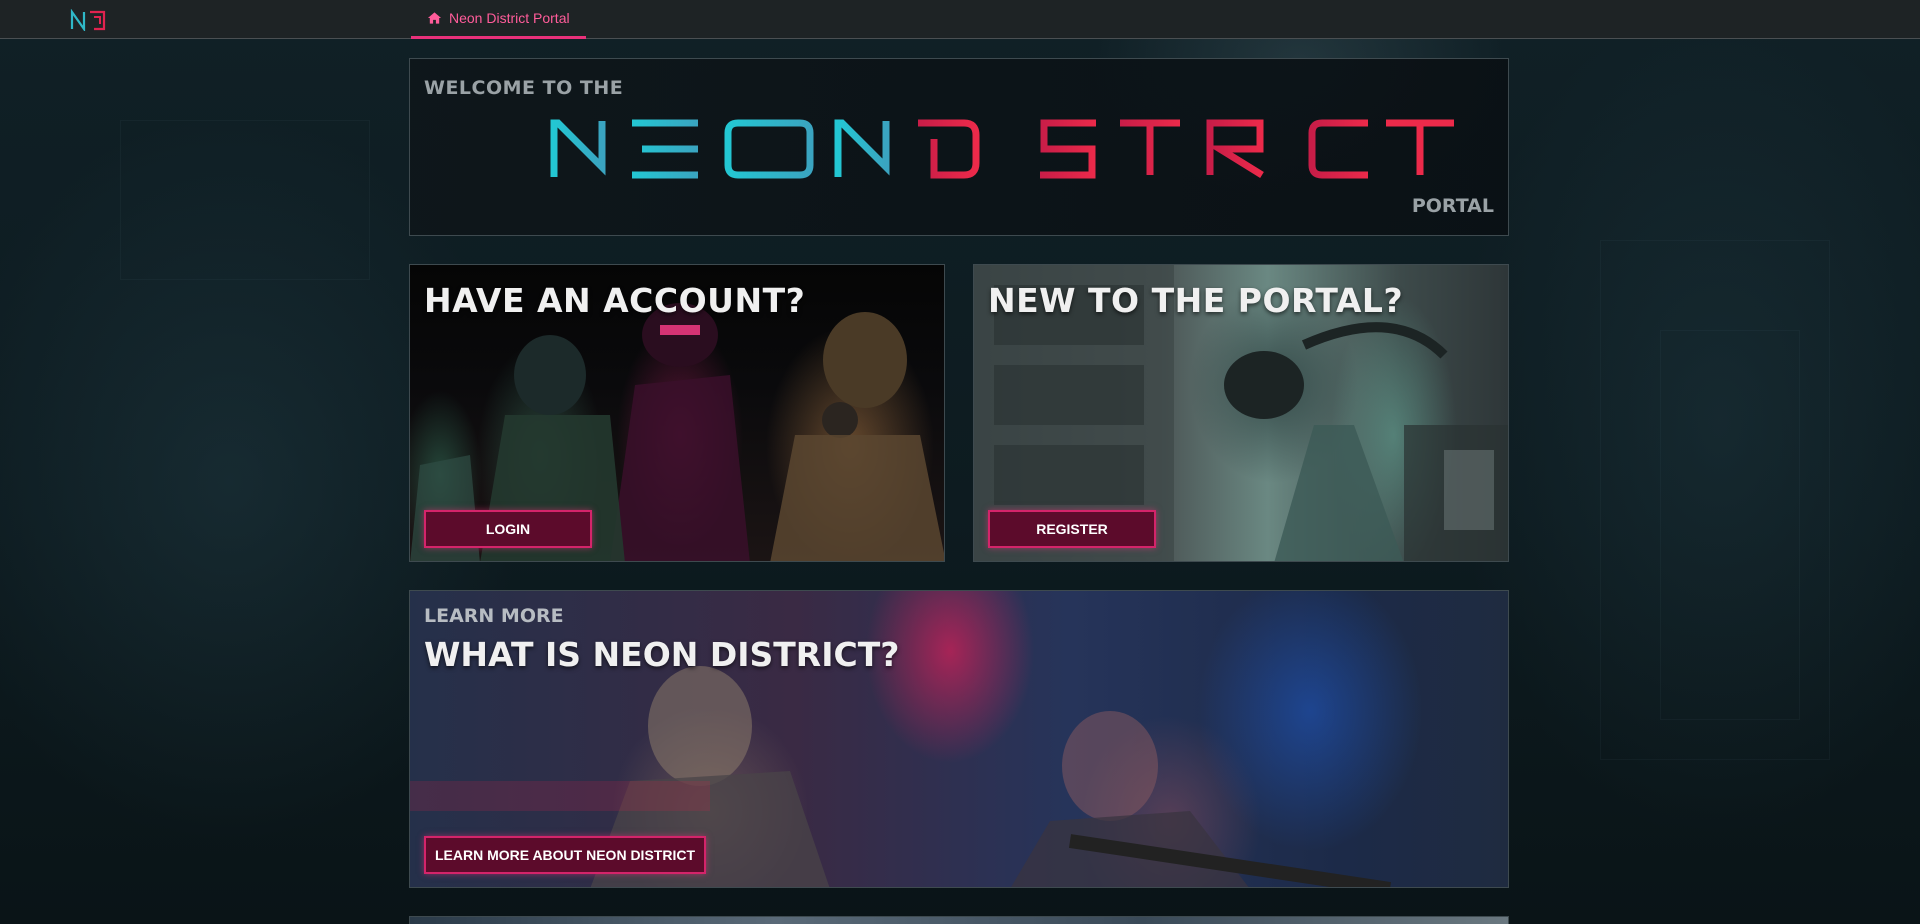  I want to click on nd-logo-icon, so click(89, 20).